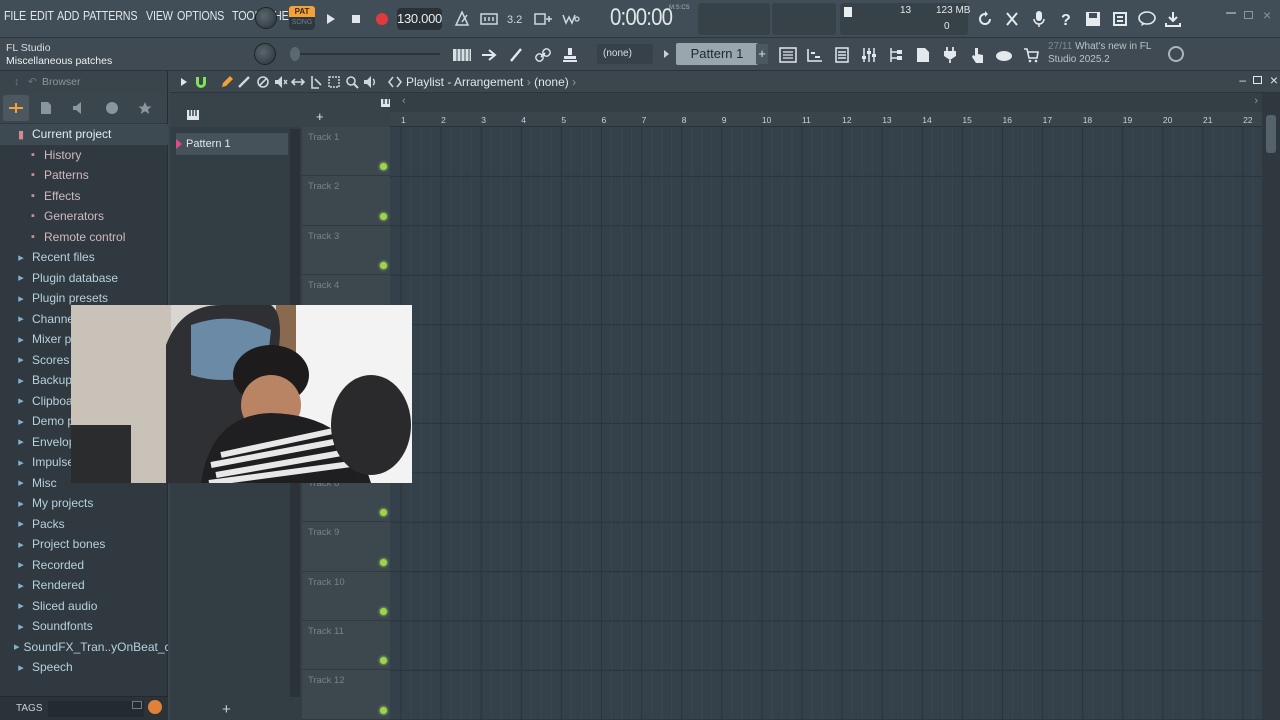  What do you see at coordinates (232, 144) in the screenshot?
I see `pattern-list-item: Pattern 1` at bounding box center [232, 144].